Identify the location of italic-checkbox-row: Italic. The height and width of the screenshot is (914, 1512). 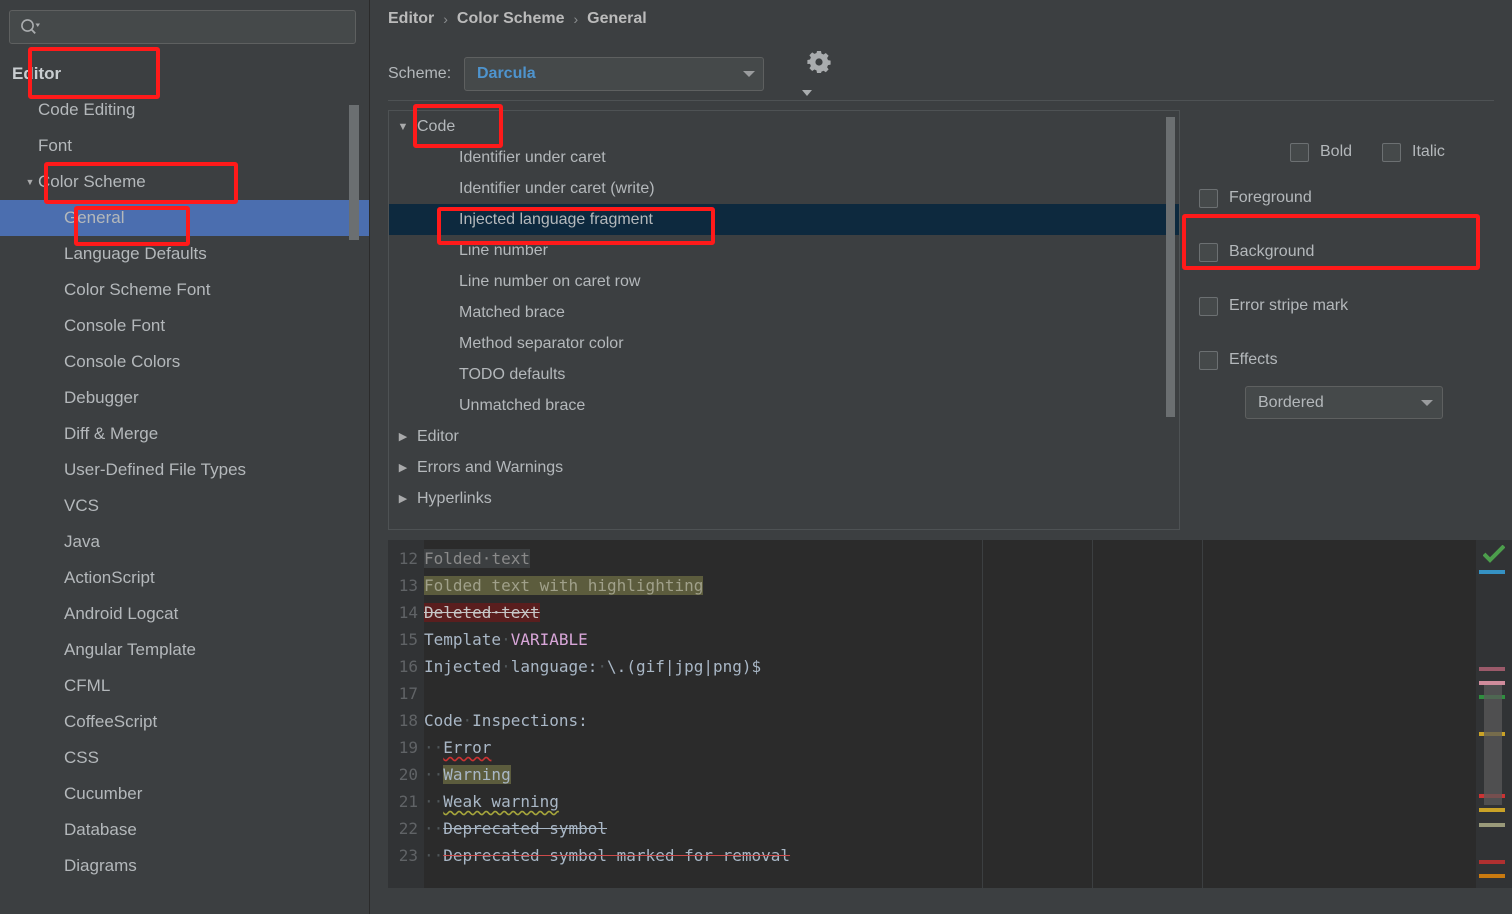
(1413, 152).